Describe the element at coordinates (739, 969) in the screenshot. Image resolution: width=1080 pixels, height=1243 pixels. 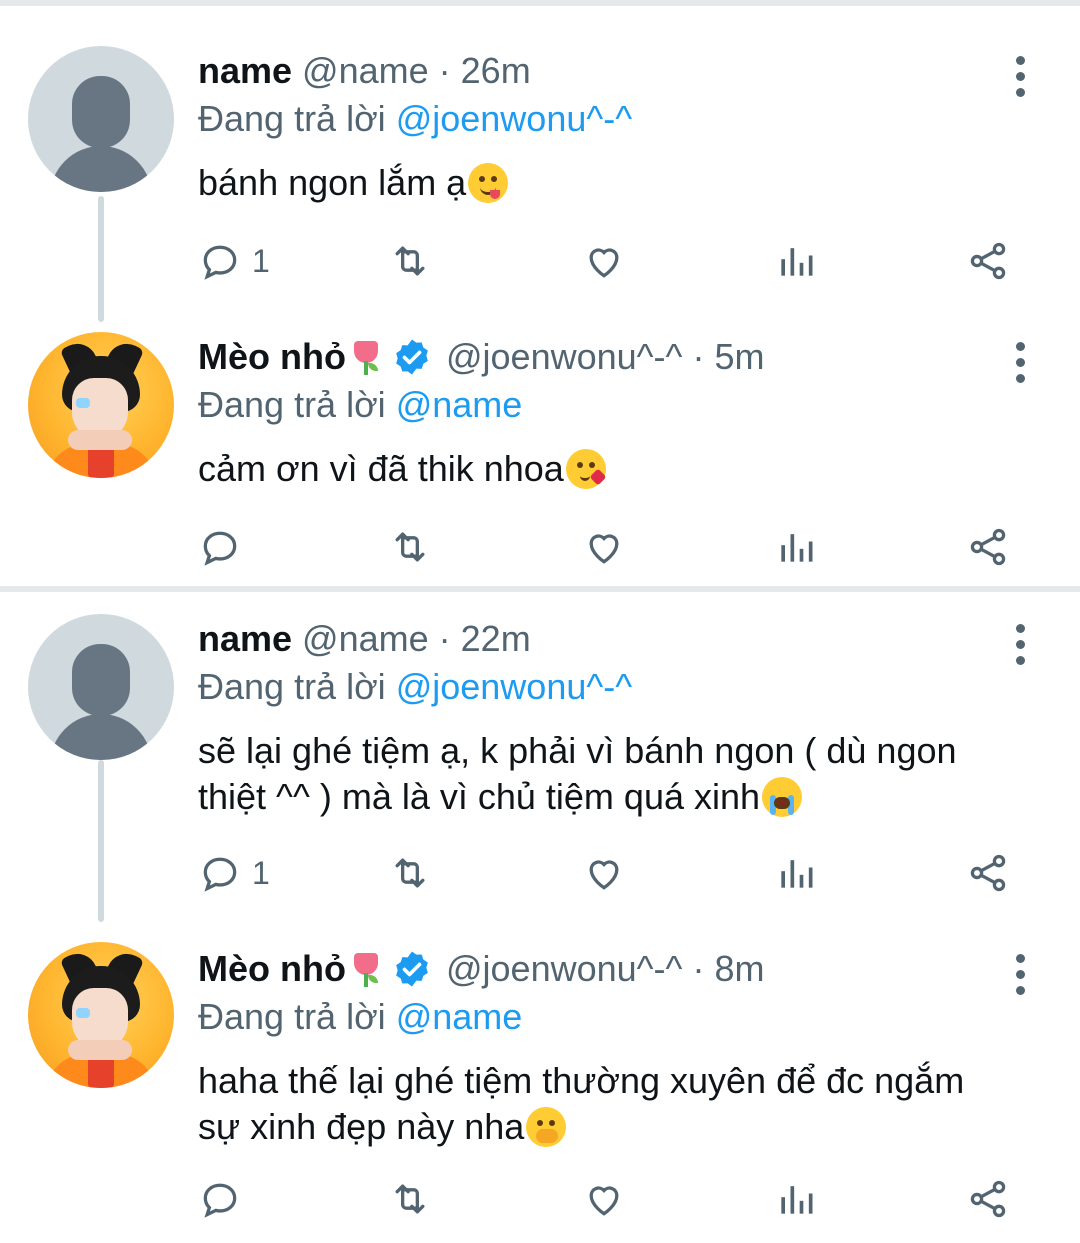
I see `timestamp: 8m` at that location.